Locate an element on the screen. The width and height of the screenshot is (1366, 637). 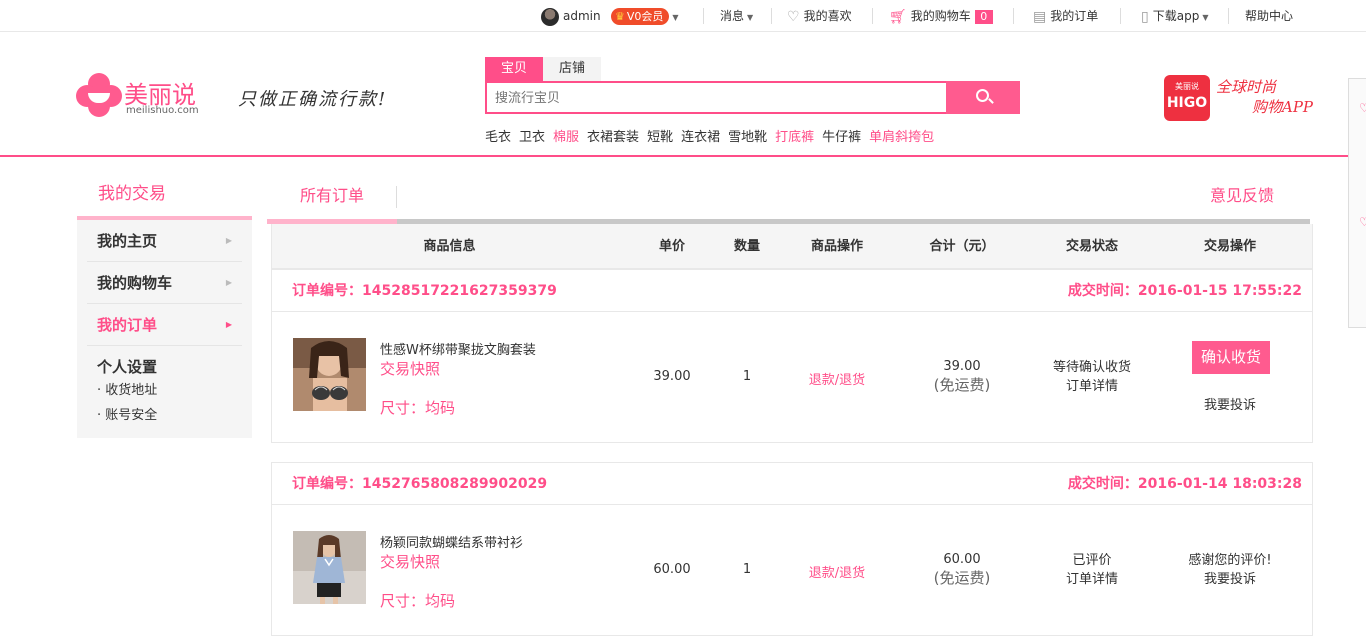
order-total: 39.00 is located at coordinates (962, 366).